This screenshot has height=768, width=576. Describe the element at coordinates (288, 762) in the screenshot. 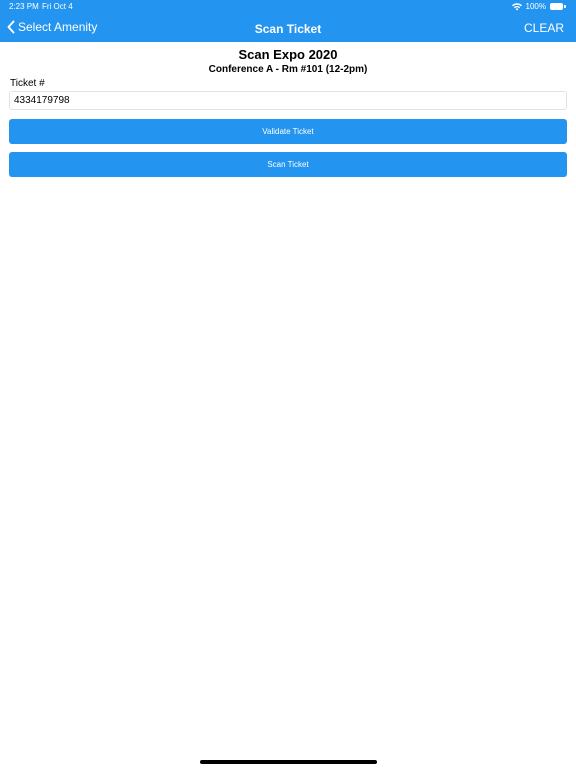

I see `home-indicator` at that location.